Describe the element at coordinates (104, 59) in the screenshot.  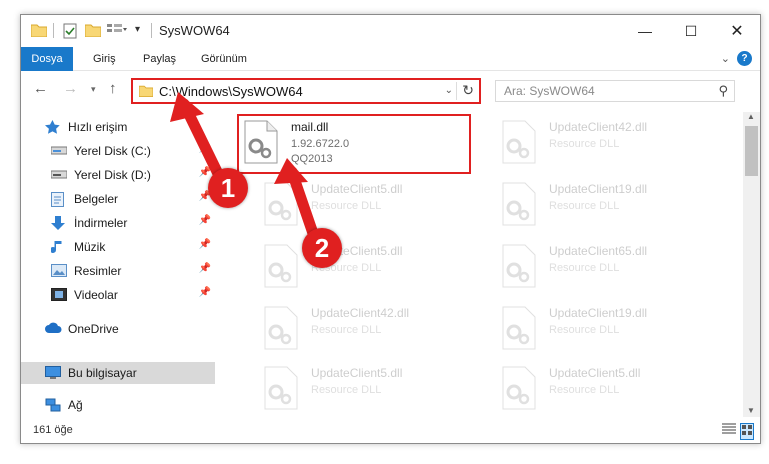
I see `tab-home: Giriş` at that location.